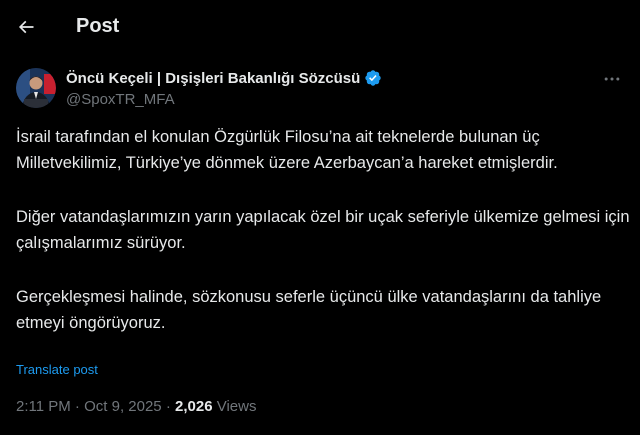 The width and height of the screenshot is (640, 435). What do you see at coordinates (57, 369) in the screenshot?
I see `translate-post-link: Translate post` at bounding box center [57, 369].